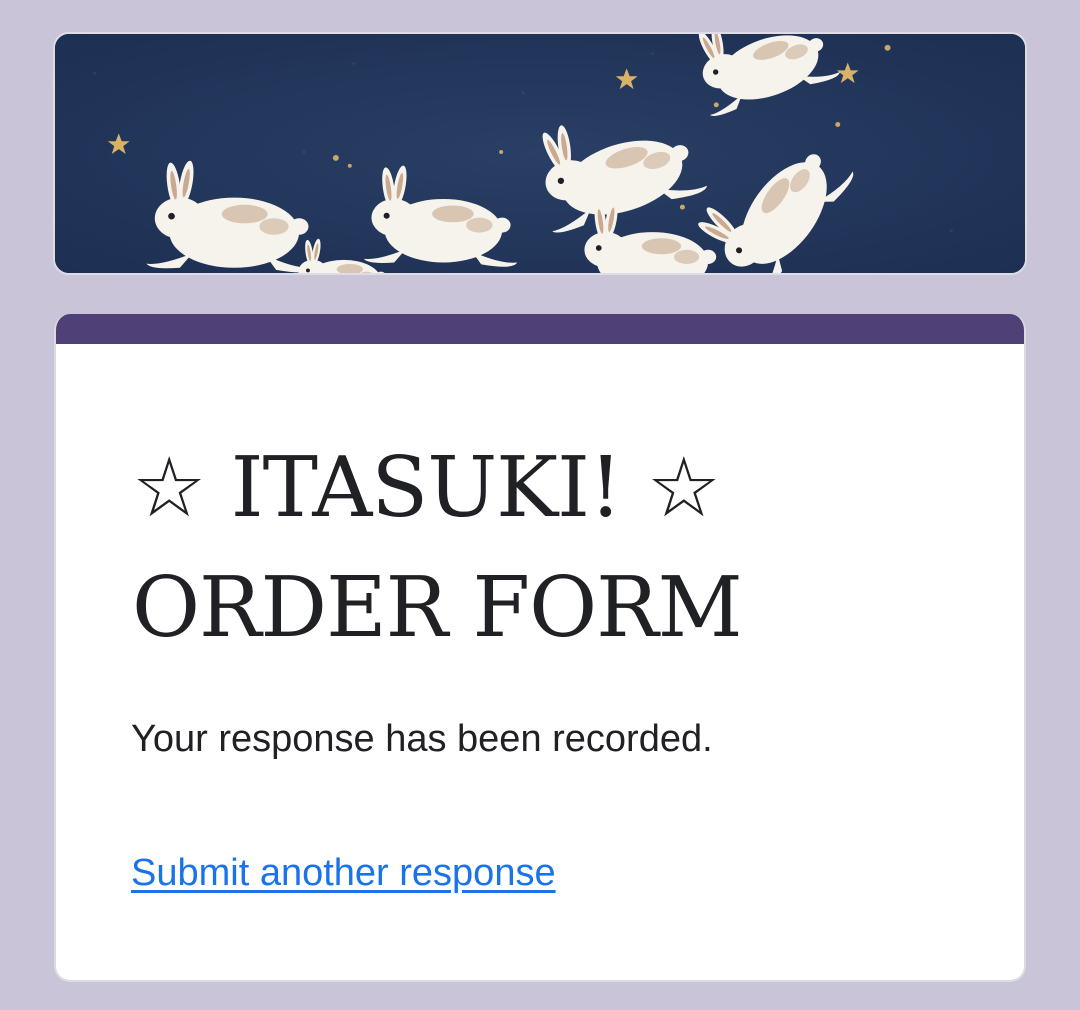 This screenshot has height=1010, width=1080. I want to click on form-title-line-1: ☆ ITASUKI! ☆, so click(426, 487).